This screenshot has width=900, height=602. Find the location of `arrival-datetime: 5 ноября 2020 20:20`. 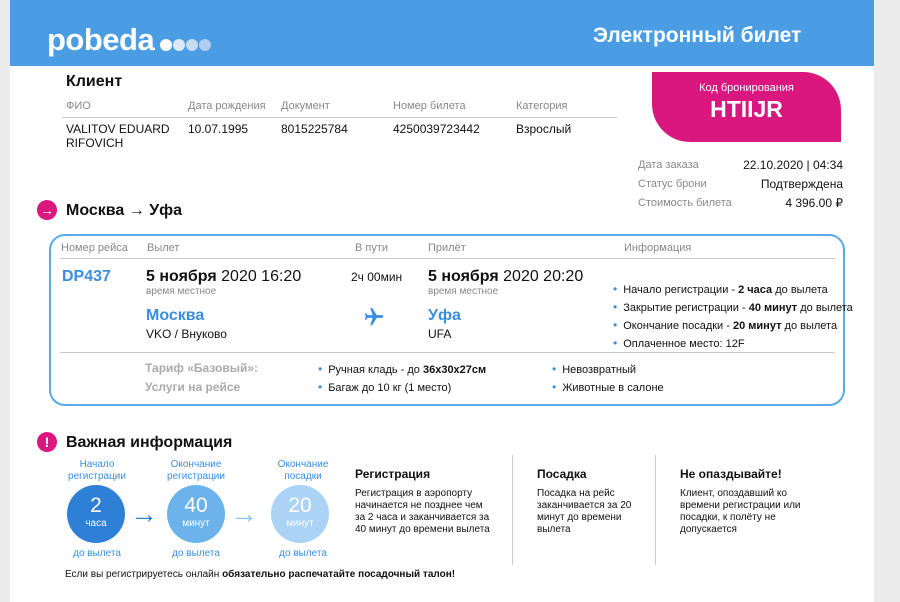

arrival-datetime: 5 ноября 2020 20:20 is located at coordinates (505, 277).